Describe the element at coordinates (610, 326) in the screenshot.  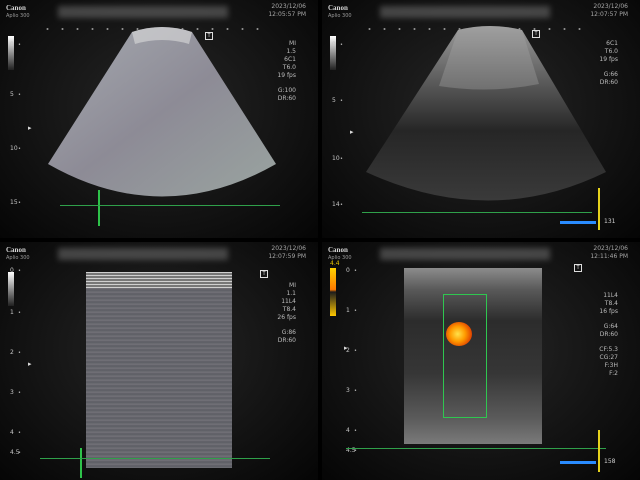
I see `param: G:64` at that location.